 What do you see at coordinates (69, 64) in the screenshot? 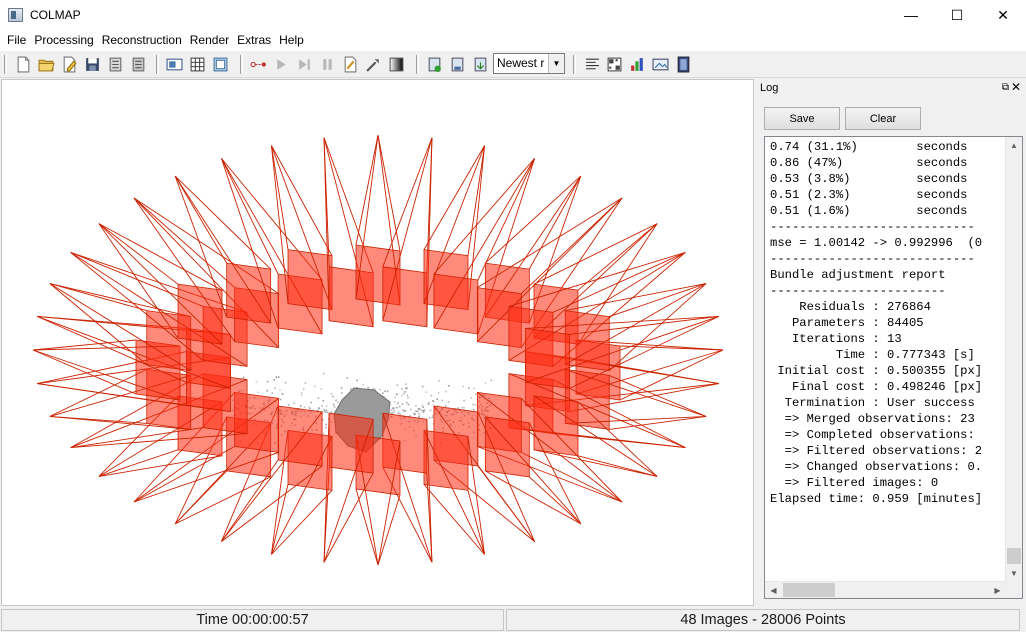
I see `edit-project-icon` at bounding box center [69, 64].